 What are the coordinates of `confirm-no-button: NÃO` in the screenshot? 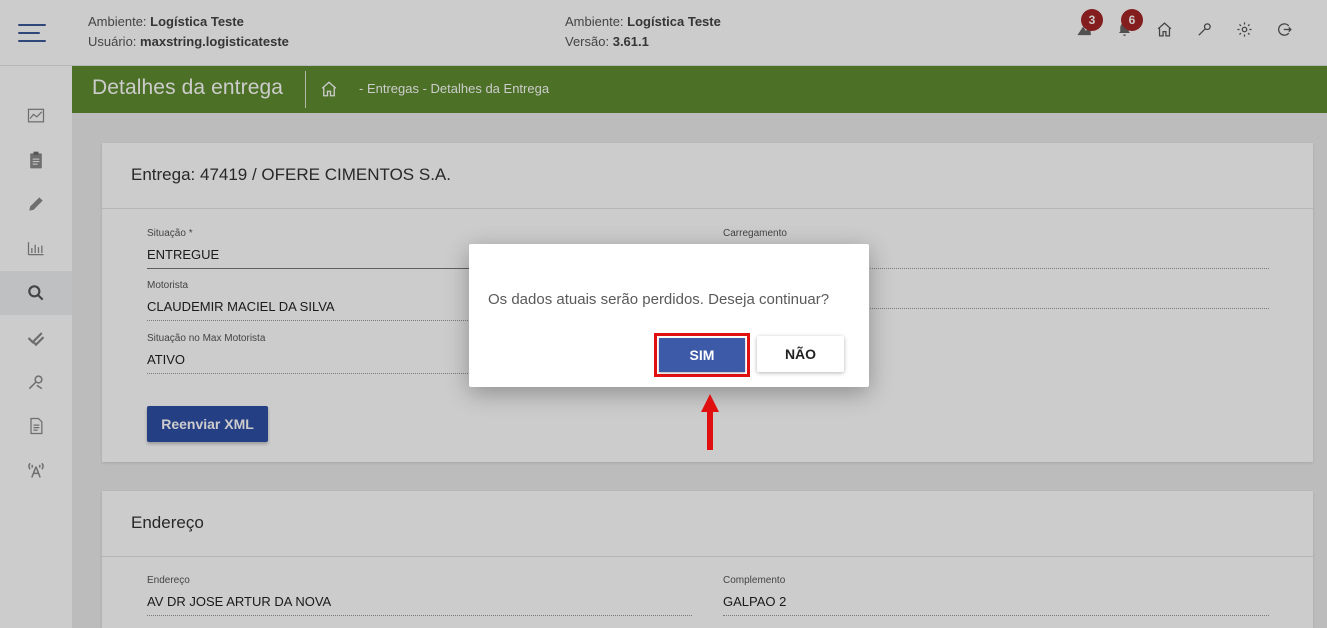 It's located at (800, 354).